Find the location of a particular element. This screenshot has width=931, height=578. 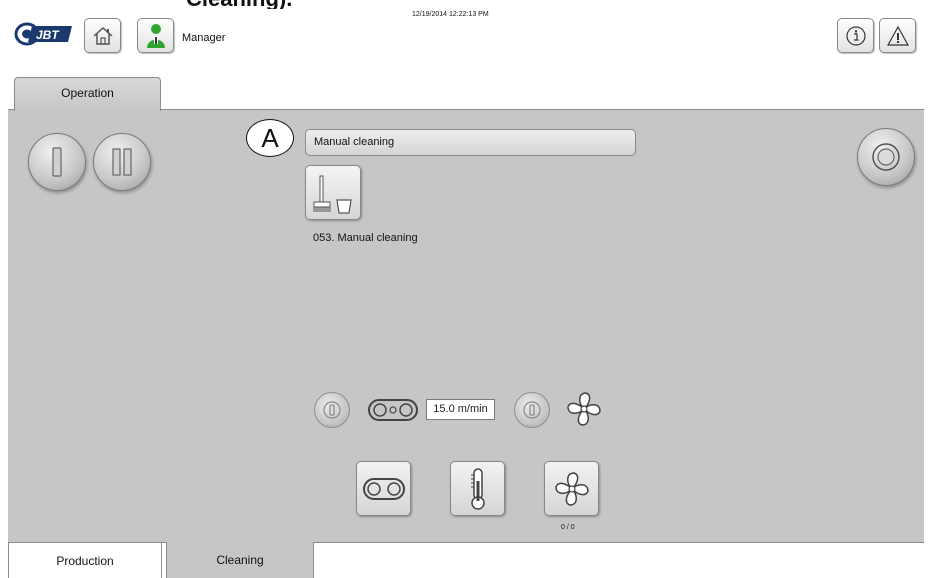

top-tab-strip: Operation is located at coordinates (466, 91).